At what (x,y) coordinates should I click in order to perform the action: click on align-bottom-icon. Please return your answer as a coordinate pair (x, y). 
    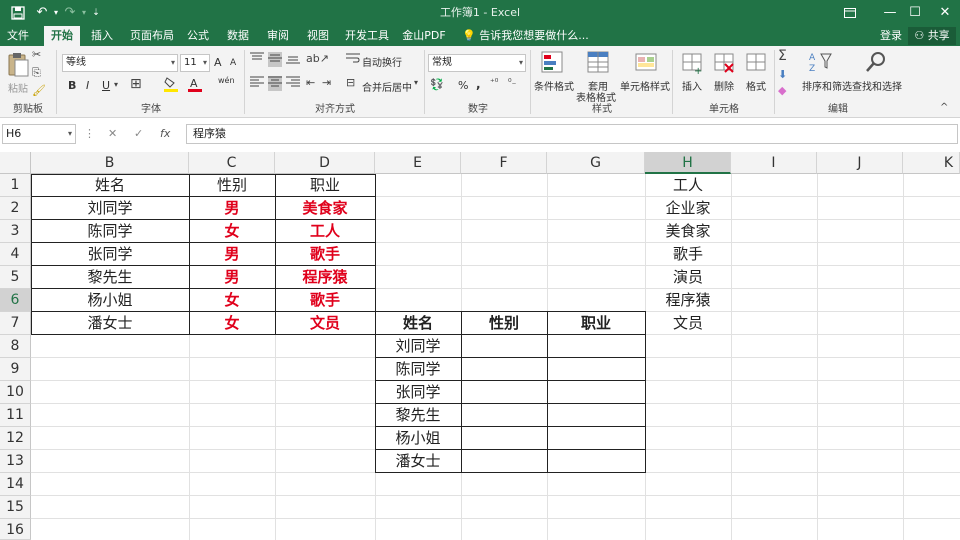
    Looking at the image, I should click on (293, 59).